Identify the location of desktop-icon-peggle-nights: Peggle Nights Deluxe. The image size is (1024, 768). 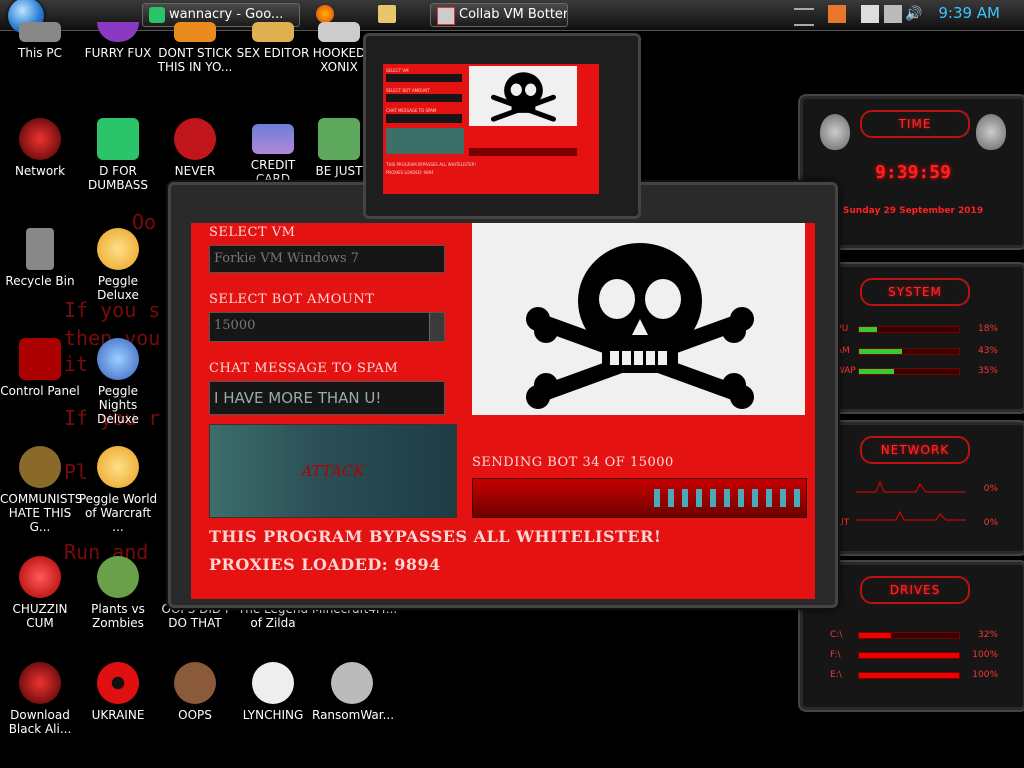
(118, 382).